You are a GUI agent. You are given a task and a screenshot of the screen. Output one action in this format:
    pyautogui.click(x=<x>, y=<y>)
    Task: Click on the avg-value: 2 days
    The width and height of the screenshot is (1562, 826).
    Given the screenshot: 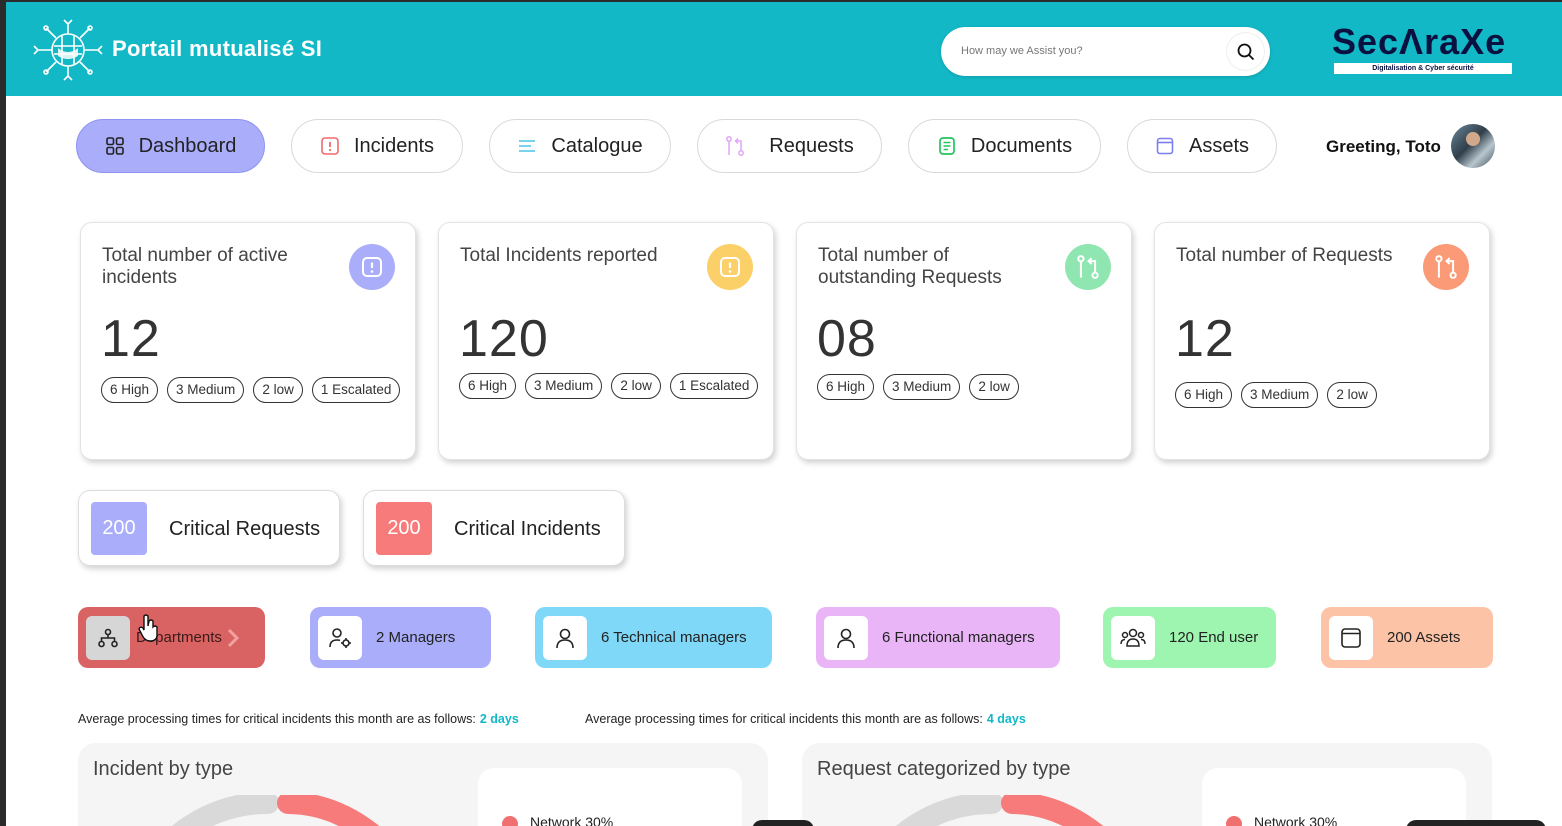 What is the action you would take?
    pyautogui.click(x=499, y=719)
    